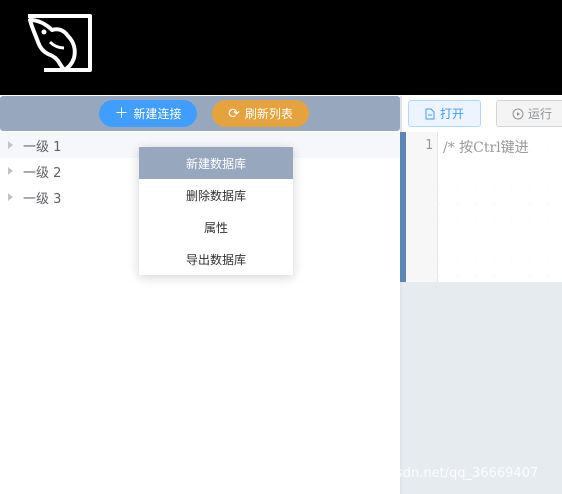  Describe the element at coordinates (234, 113) in the screenshot. I see `refresh-icon: ⟳` at that location.